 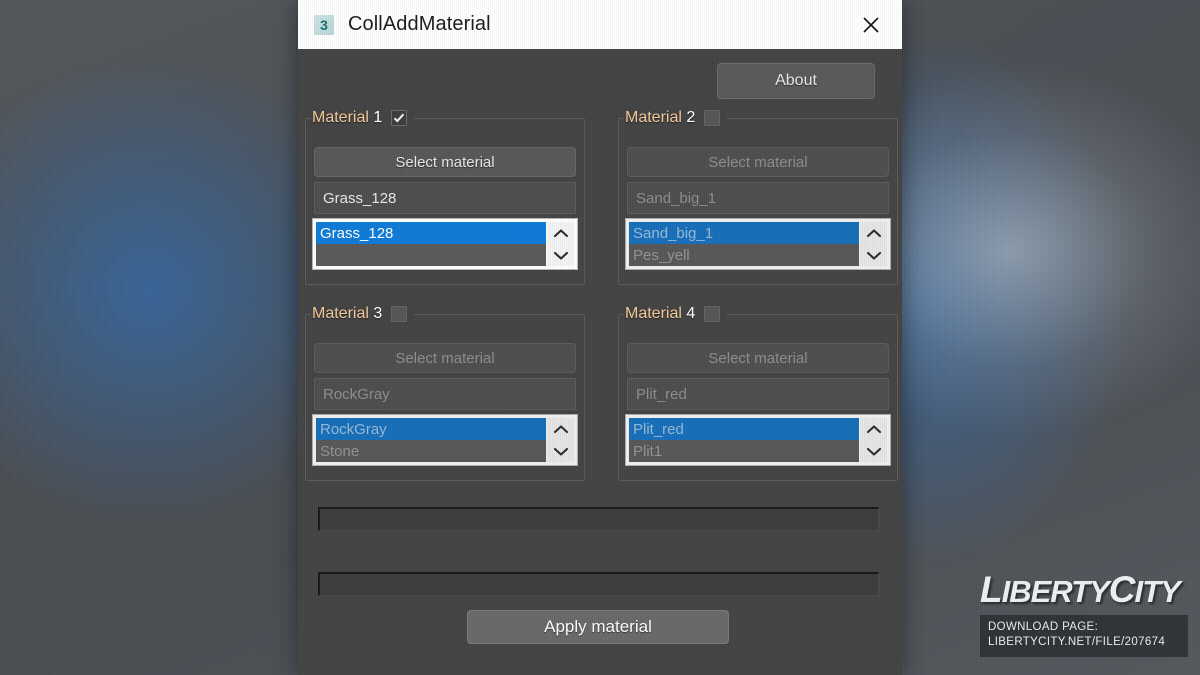 I want to click on max-script-icon: 3, so click(x=324, y=24).